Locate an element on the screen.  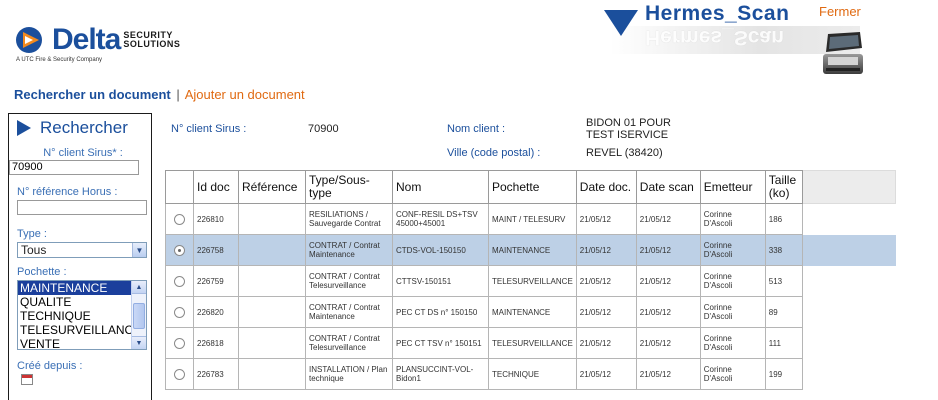
chevron-down-icon: ▼ is located at coordinates (139, 250).